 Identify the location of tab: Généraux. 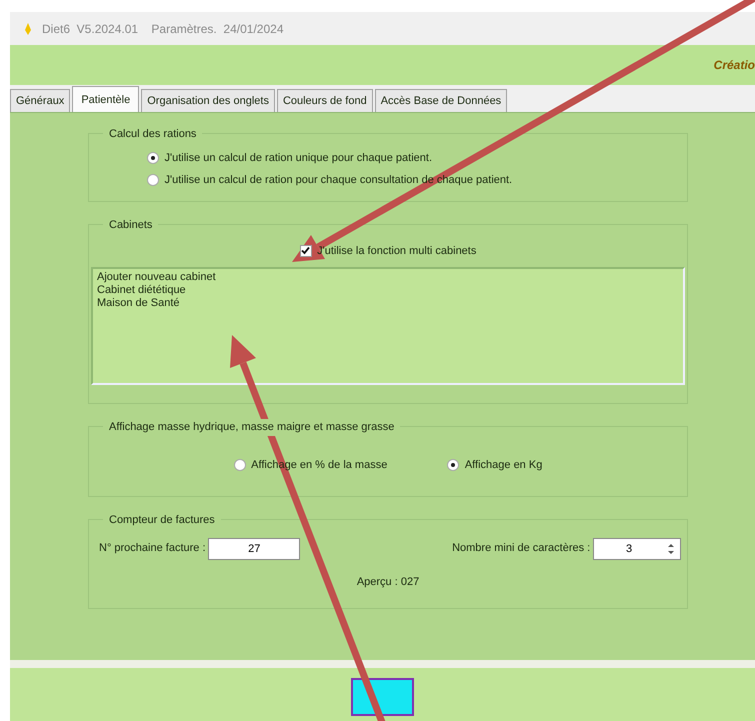
(40, 100).